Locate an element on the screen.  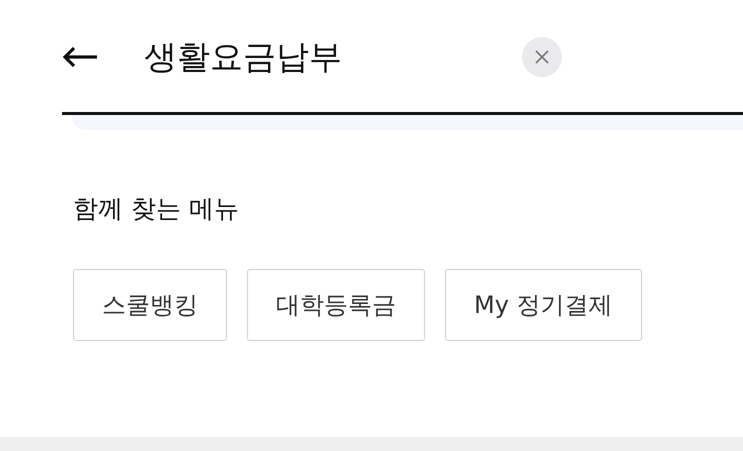
search-field: 생활요금납부 is located at coordinates (329, 57).